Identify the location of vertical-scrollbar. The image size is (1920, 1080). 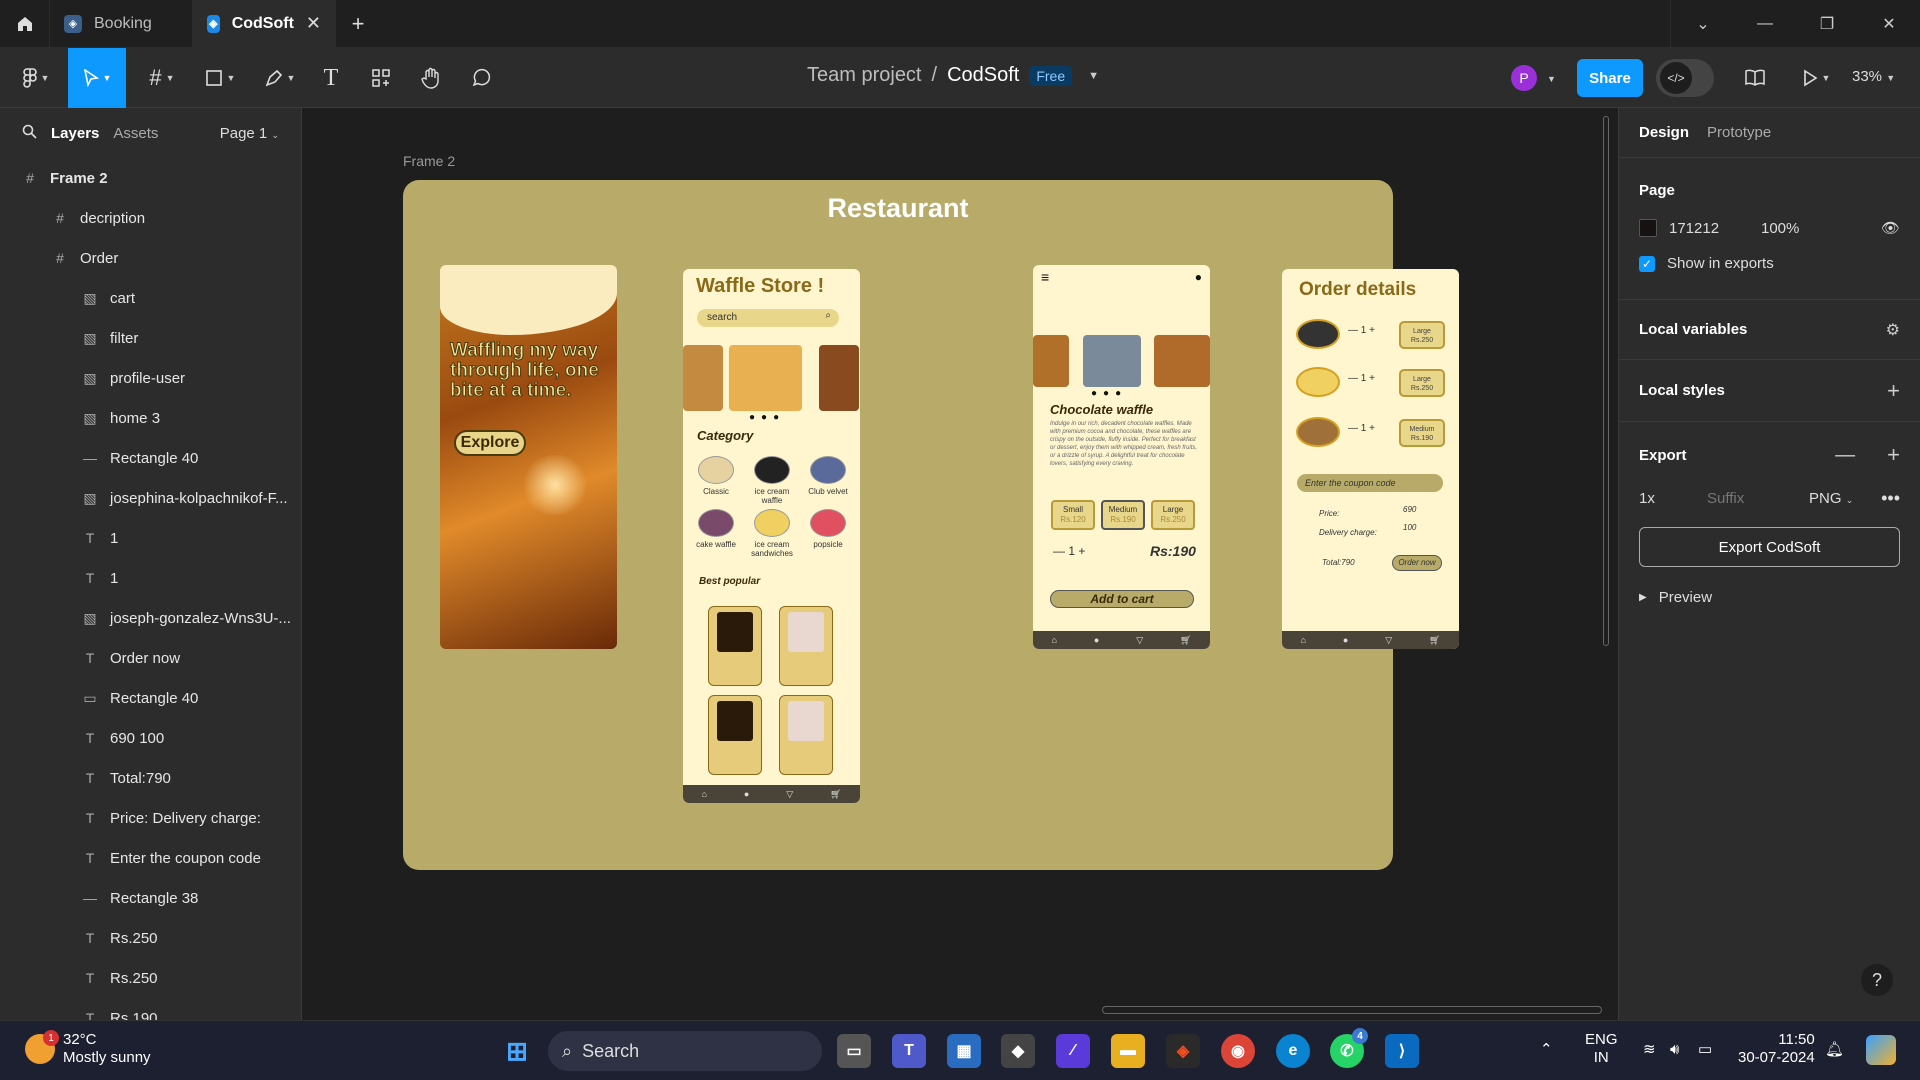
(1606, 381).